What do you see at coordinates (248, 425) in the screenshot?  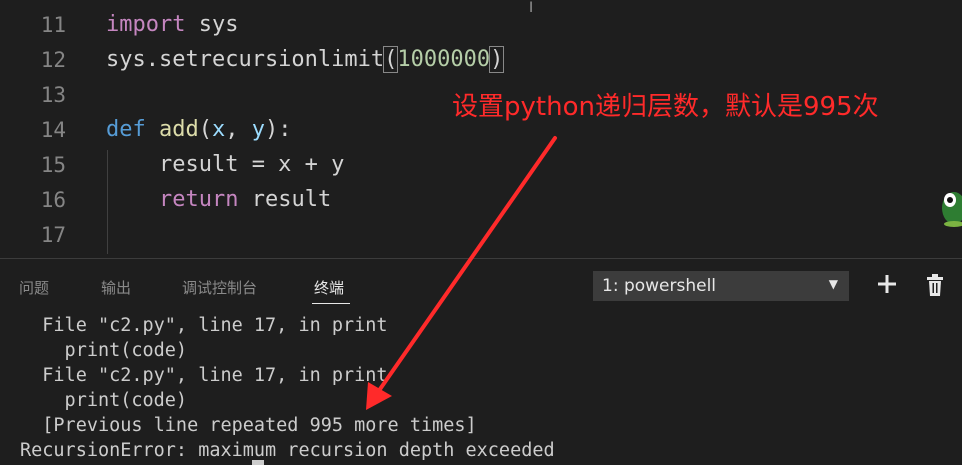 I see `terminal-line: [Previous line repeated 995 more times]` at bounding box center [248, 425].